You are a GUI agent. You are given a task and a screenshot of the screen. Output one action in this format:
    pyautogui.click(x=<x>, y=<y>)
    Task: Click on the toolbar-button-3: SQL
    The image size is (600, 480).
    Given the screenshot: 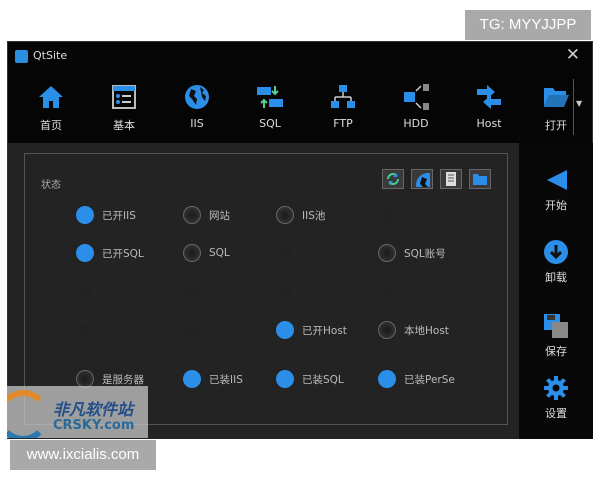 What is the action you would take?
    pyautogui.click(x=270, y=107)
    